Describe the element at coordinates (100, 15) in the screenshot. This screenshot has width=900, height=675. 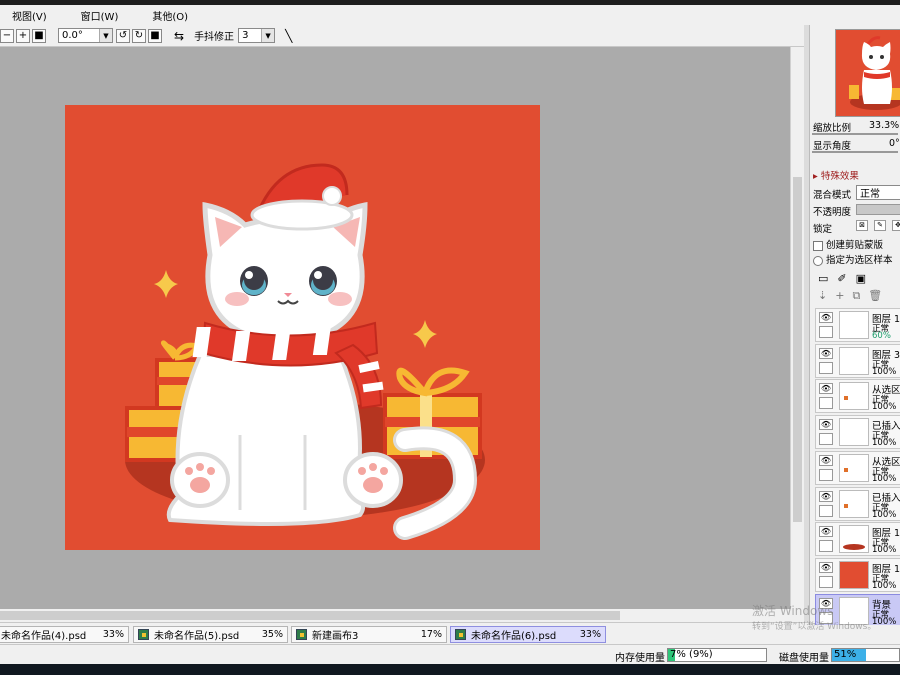
I see `menu-window: 窗口(W)` at that location.